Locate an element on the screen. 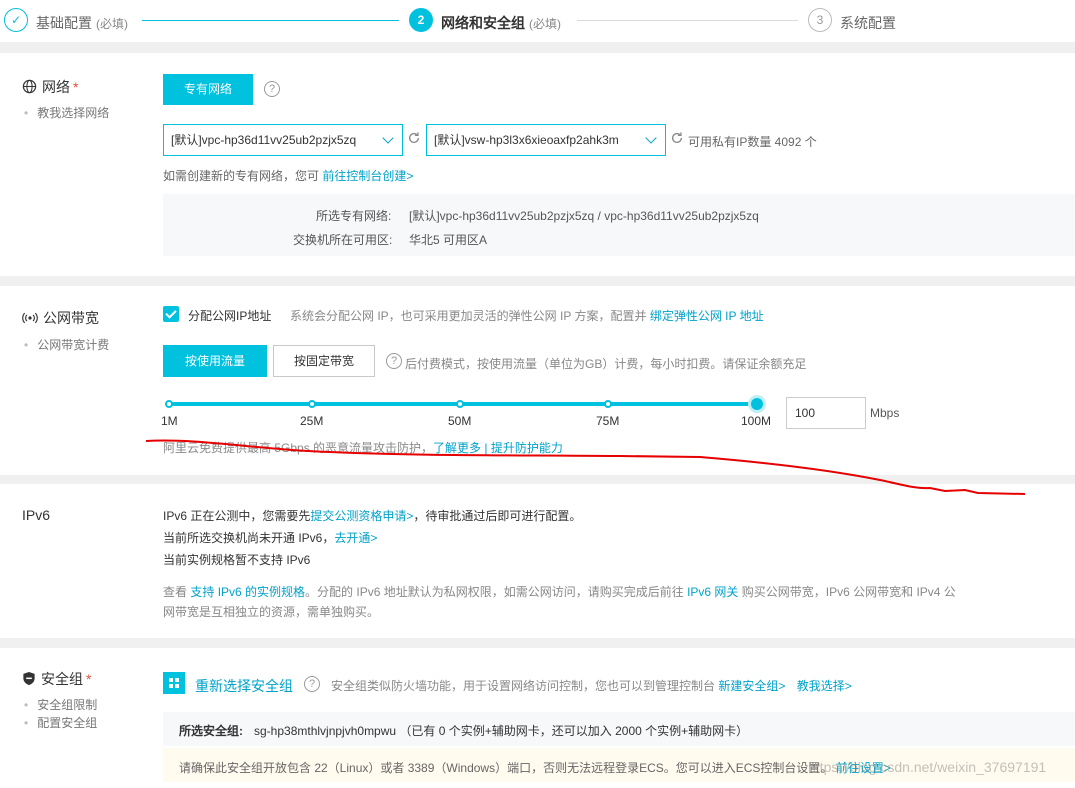 This screenshot has width=1075, height=788. ip-count-text: 可用私有IP数量 4092 个 is located at coordinates (752, 142).